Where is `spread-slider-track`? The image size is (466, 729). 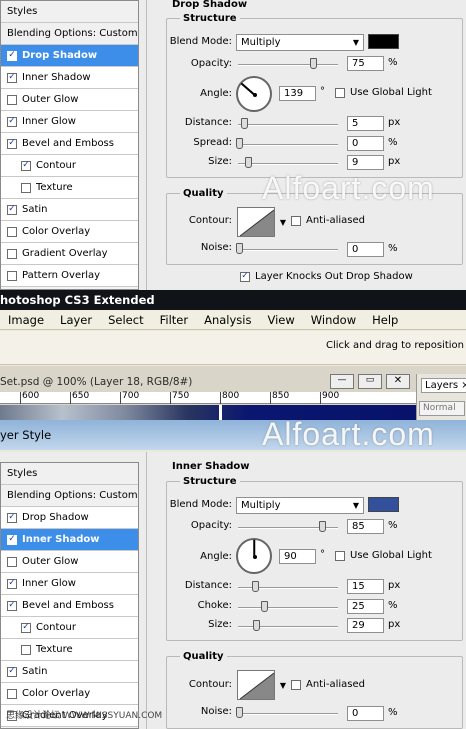
spread-slider-track is located at coordinates (288, 145).